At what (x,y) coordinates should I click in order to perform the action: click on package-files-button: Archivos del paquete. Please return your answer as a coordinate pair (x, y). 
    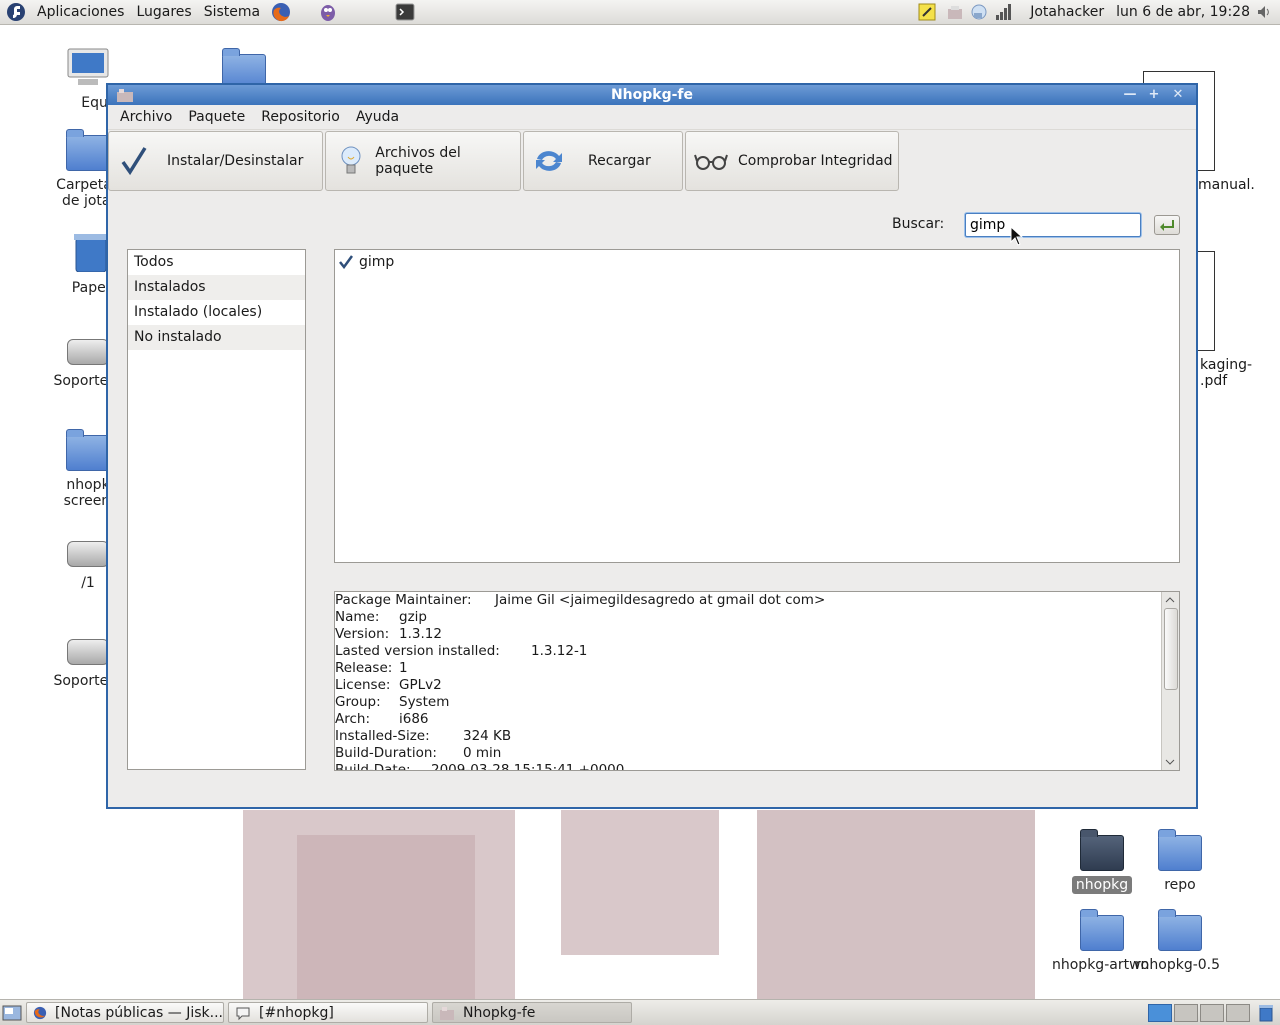
    Looking at the image, I should click on (423, 161).